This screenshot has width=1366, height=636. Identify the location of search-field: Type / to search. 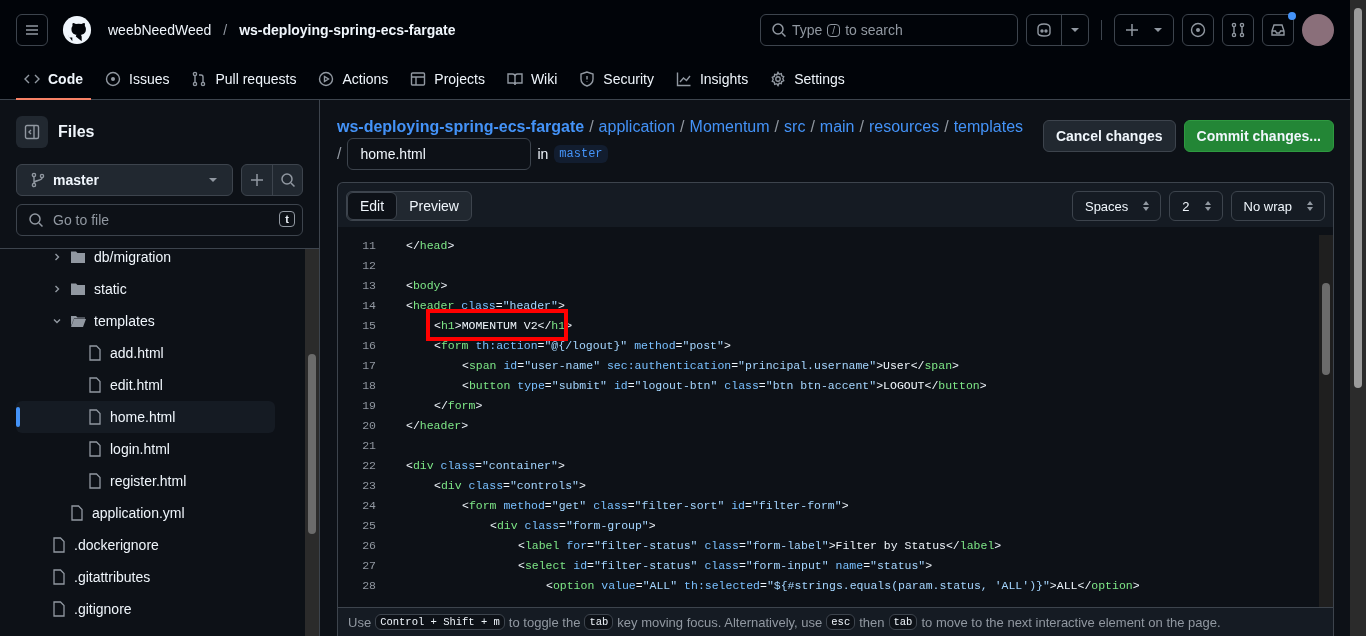
(889, 30).